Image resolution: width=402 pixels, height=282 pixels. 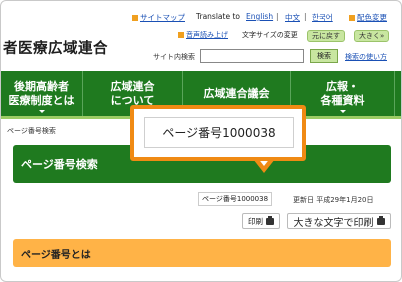 I want to click on print-label: 印刷, so click(x=255, y=221).